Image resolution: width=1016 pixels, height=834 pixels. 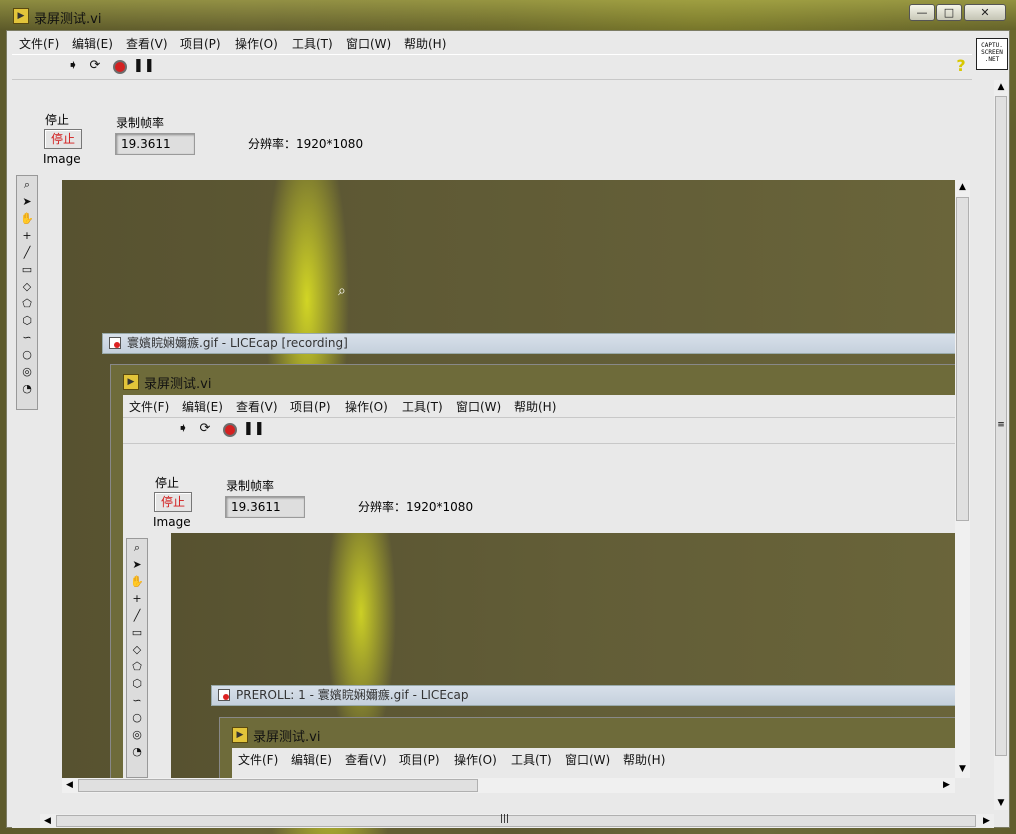 What do you see at coordinates (137, 615) in the screenshot?
I see `nested-line-icon: ╱` at bounding box center [137, 615].